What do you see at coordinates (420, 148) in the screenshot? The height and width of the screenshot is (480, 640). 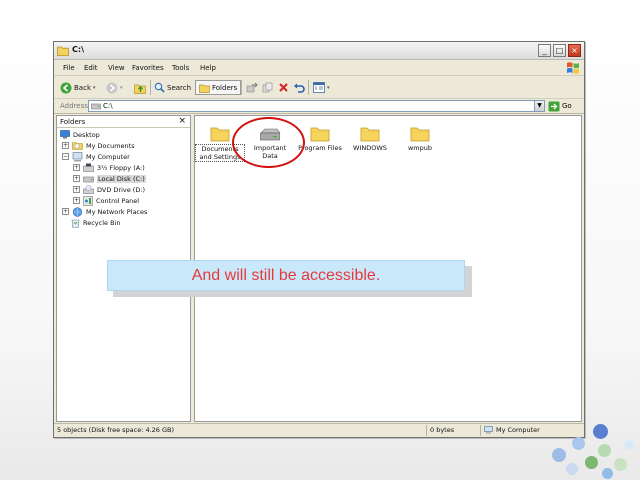 I see `file-item-label: wmpub` at bounding box center [420, 148].